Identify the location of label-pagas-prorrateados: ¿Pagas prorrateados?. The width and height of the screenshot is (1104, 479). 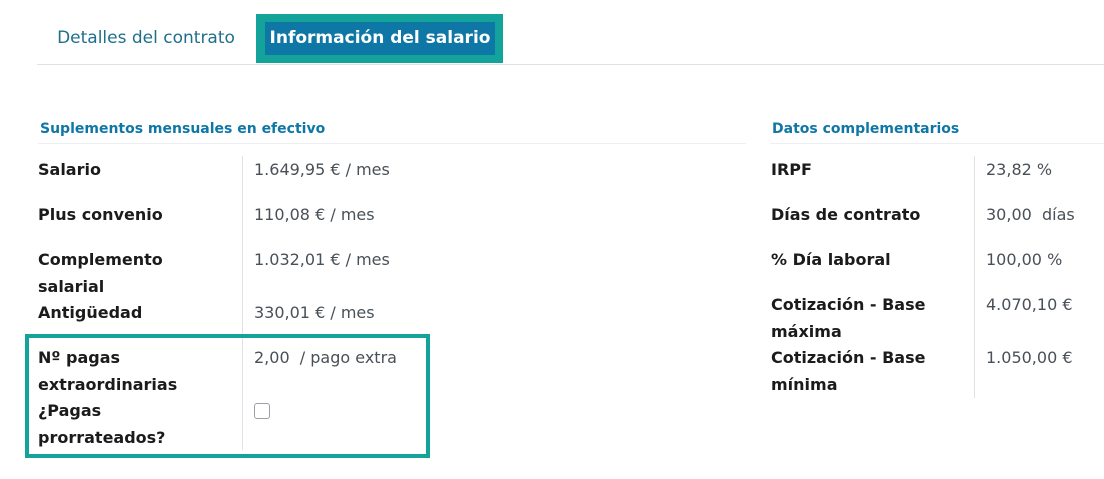
(101, 424).